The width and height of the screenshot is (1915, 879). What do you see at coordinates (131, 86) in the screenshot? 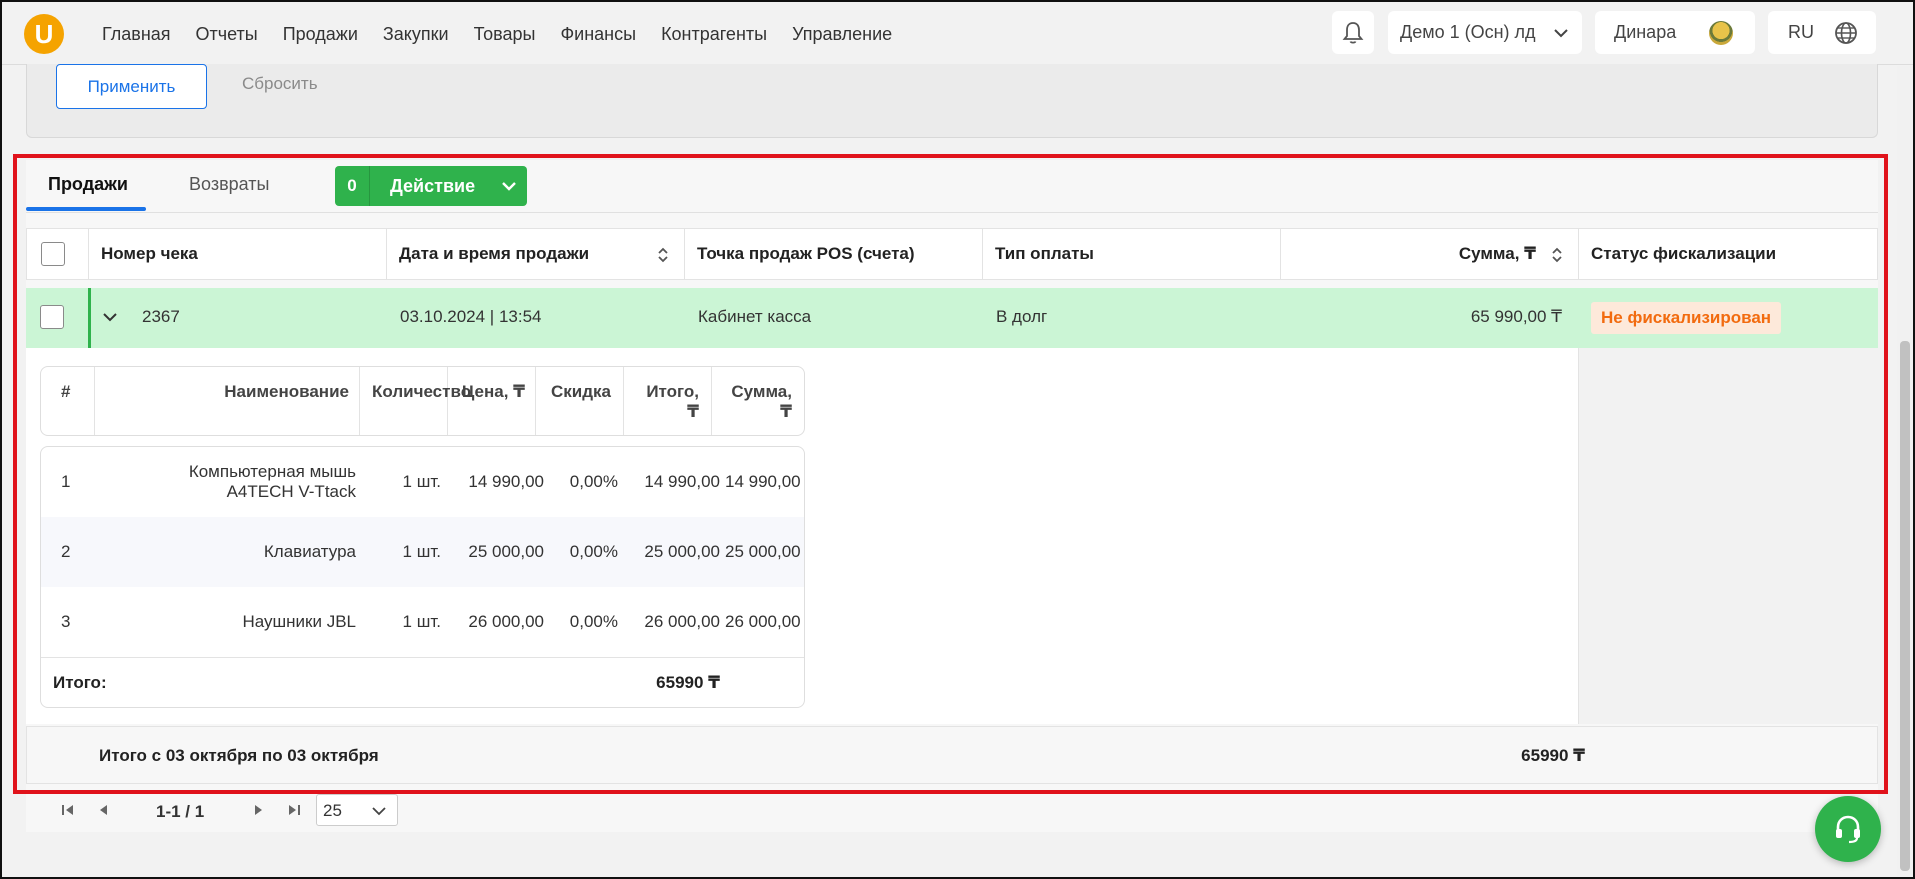
I see `apply-button: Применить` at bounding box center [131, 86].